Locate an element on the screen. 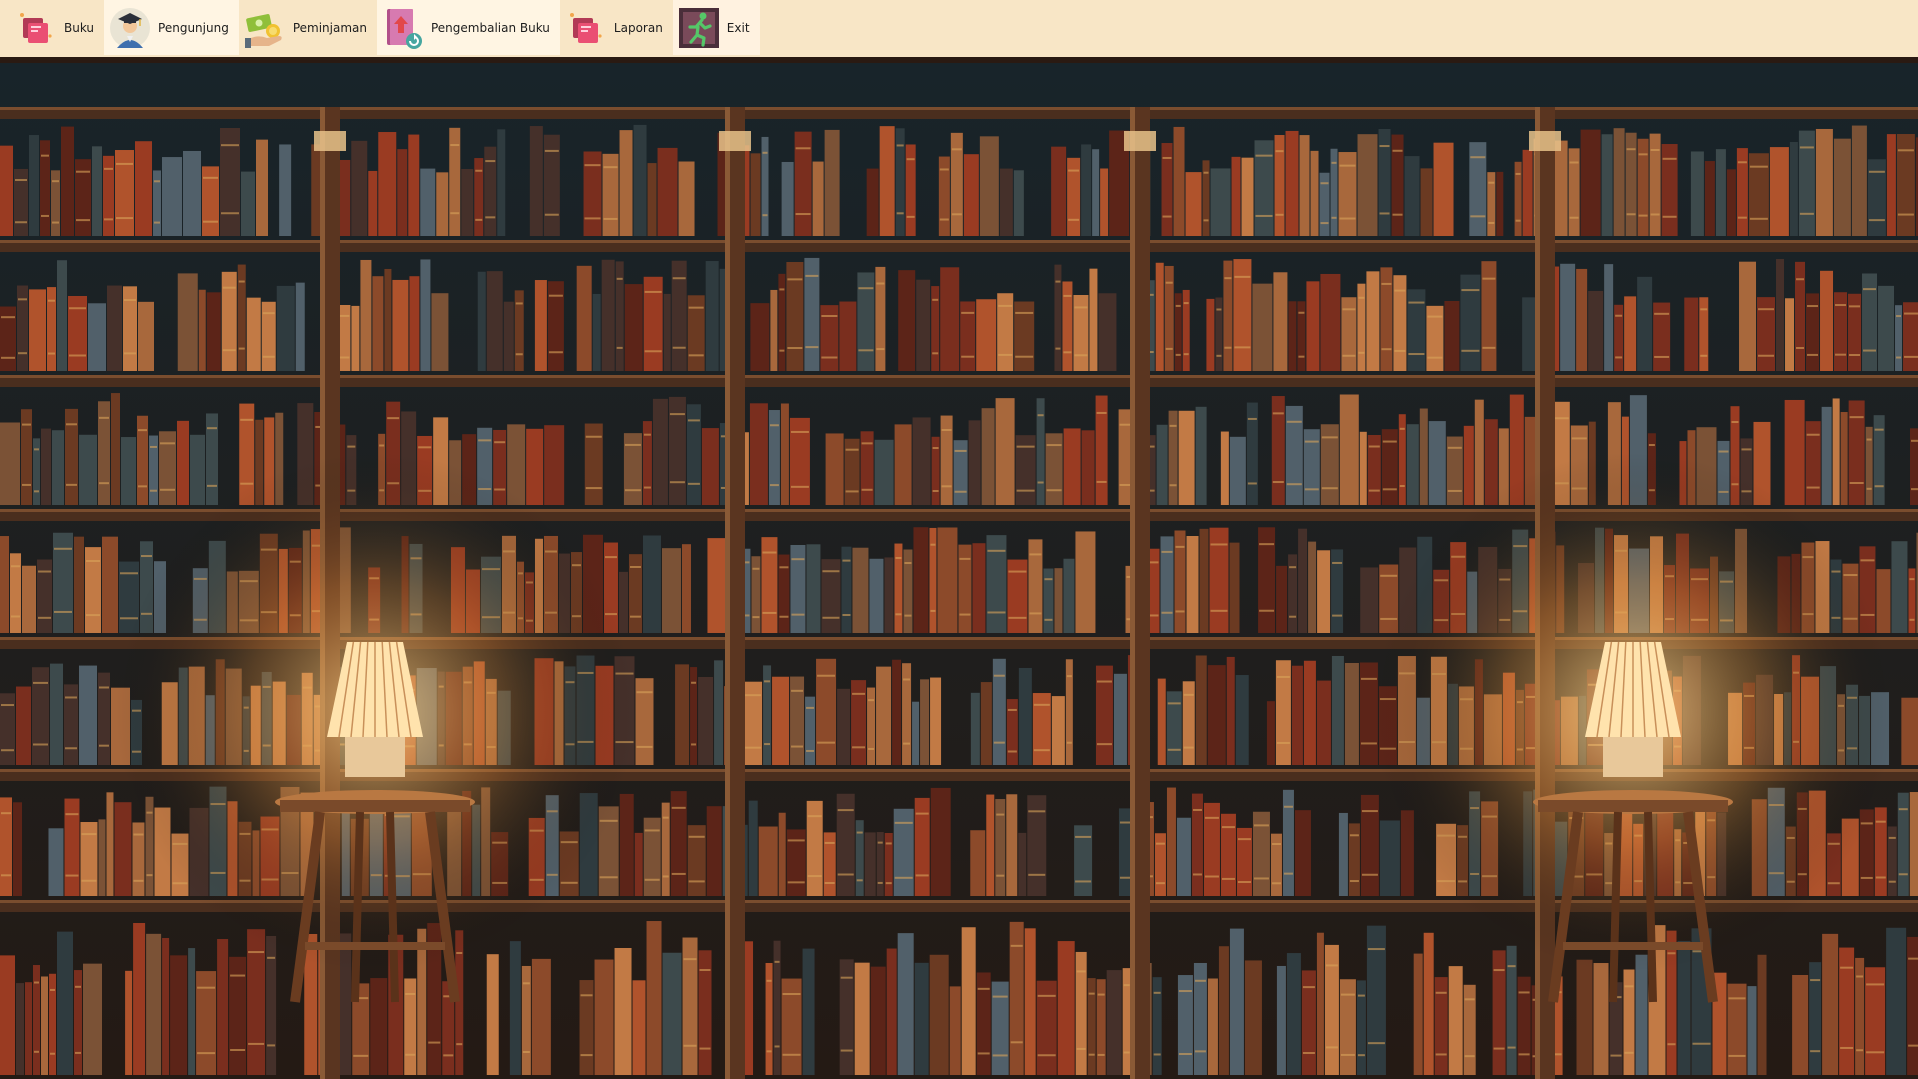 The height and width of the screenshot is (1079, 1918). toolbar-label-laporan: Laporan is located at coordinates (638, 27).